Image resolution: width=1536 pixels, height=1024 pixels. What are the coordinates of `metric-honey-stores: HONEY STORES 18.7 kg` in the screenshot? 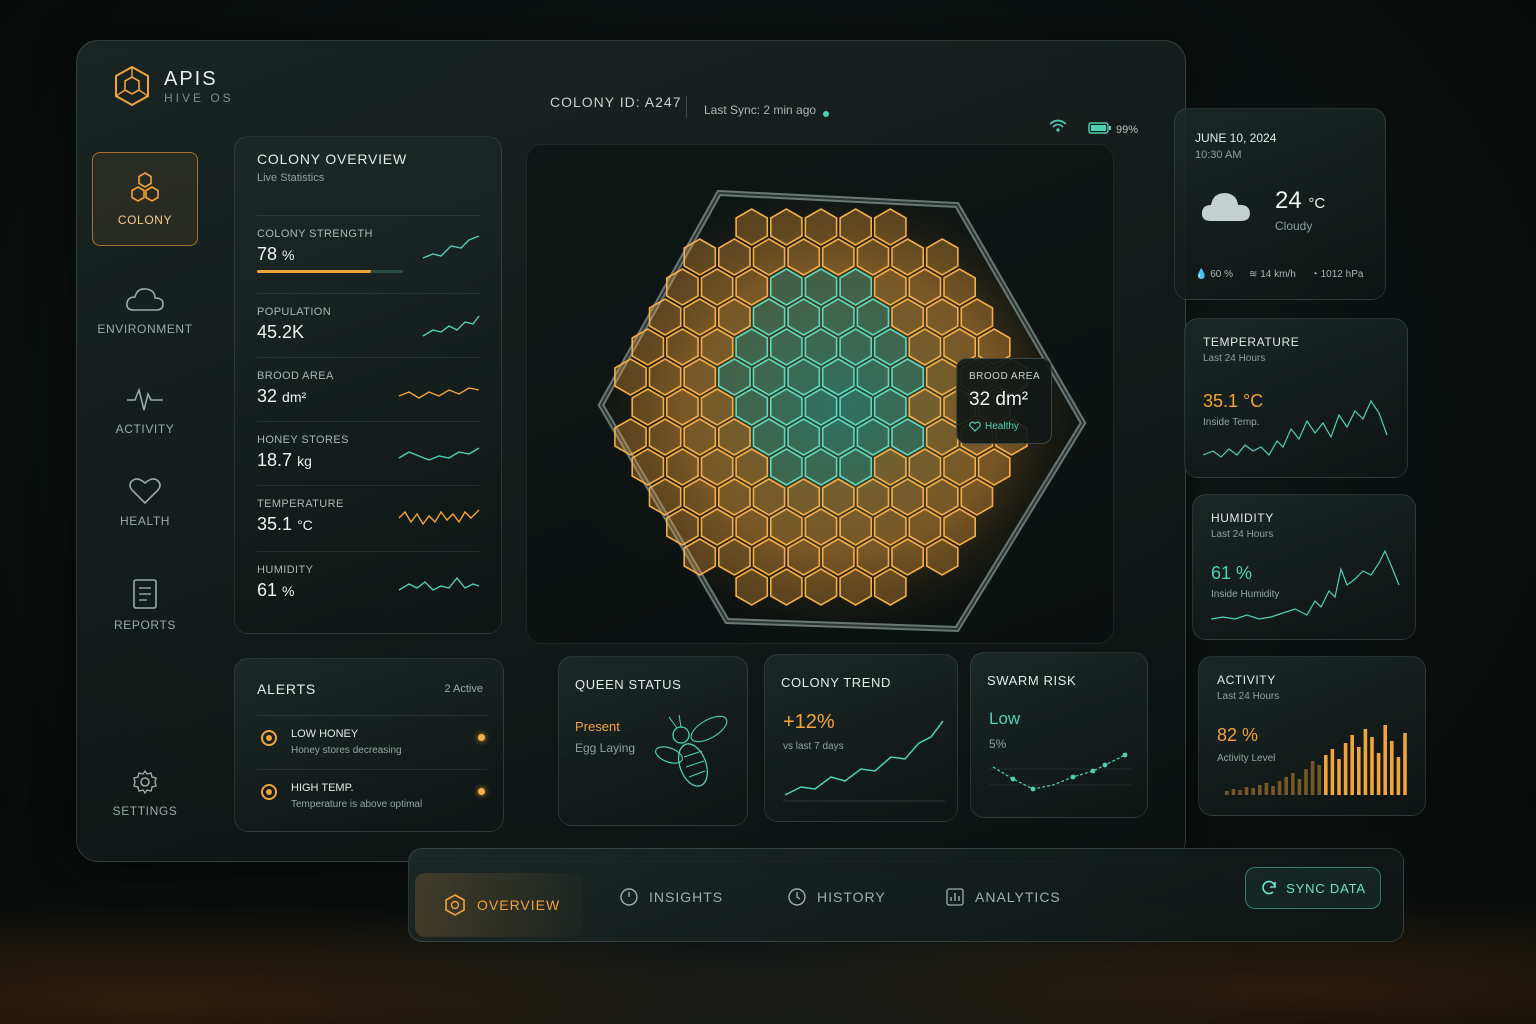 It's located at (369, 452).